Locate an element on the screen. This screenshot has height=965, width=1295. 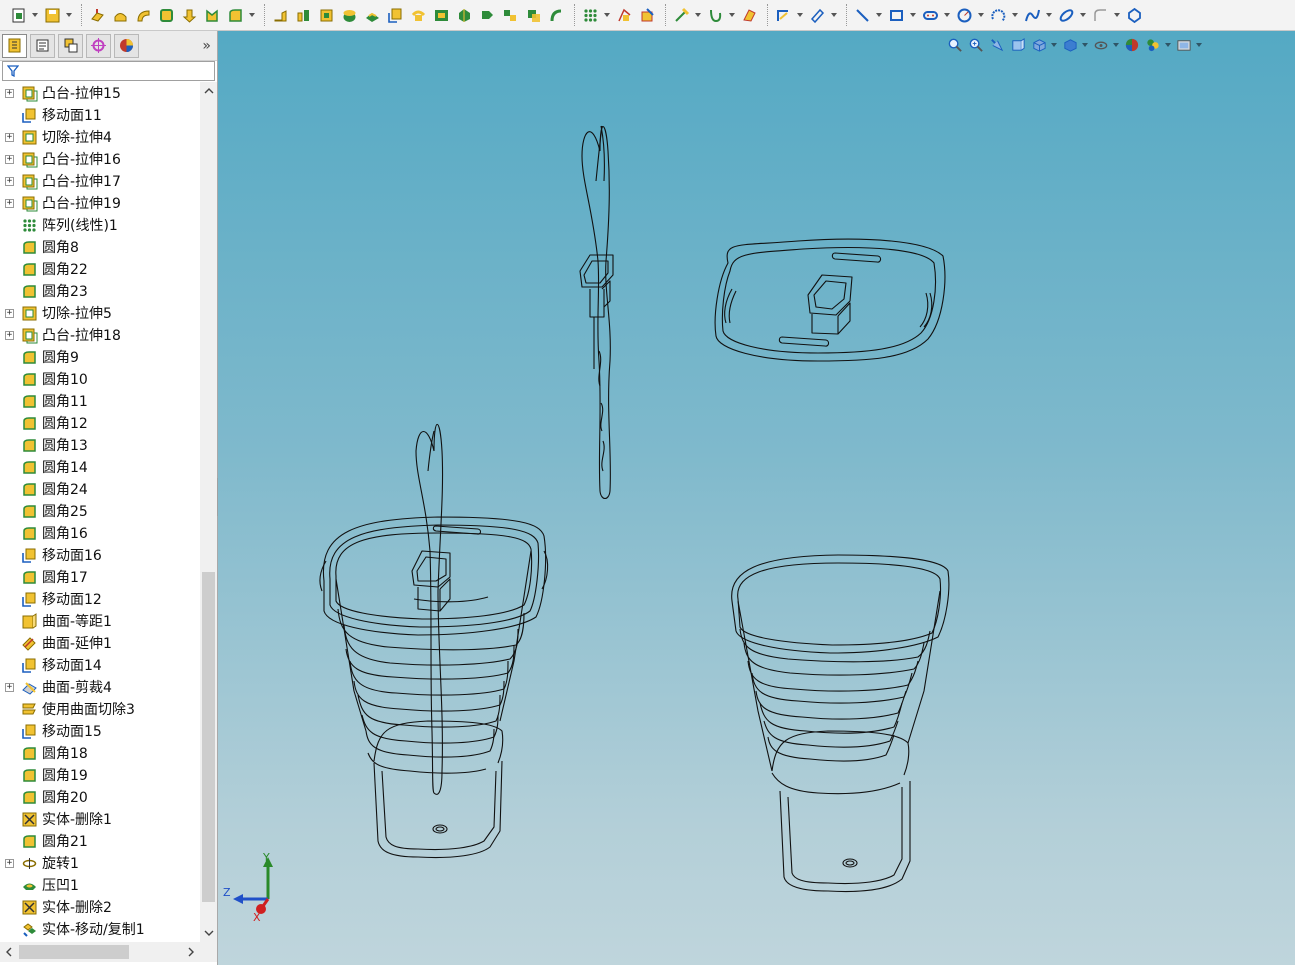
scroll-left-icon is located at coordinates (8, 952).